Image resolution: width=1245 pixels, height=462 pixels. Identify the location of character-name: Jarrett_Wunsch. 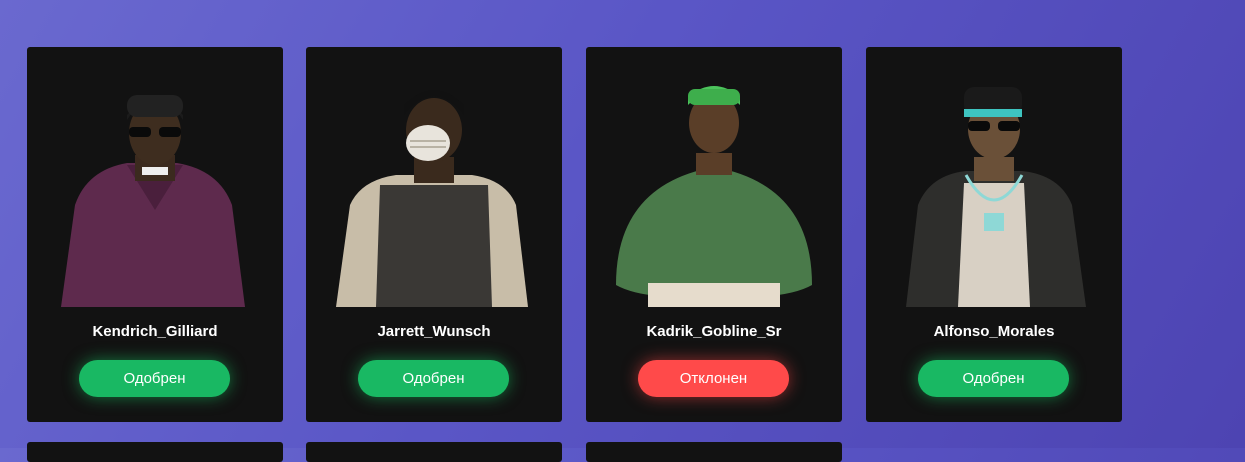
(434, 331).